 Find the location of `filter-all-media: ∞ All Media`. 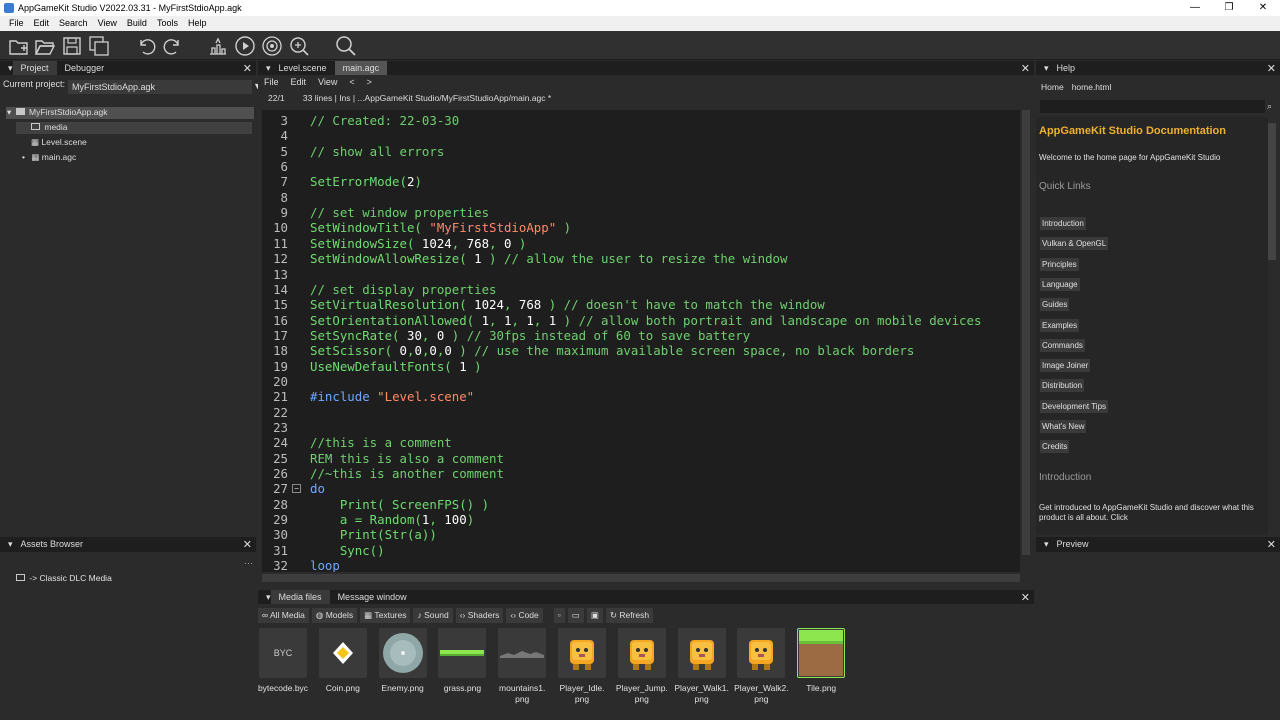

filter-all-media: ∞ All Media is located at coordinates (283, 615).